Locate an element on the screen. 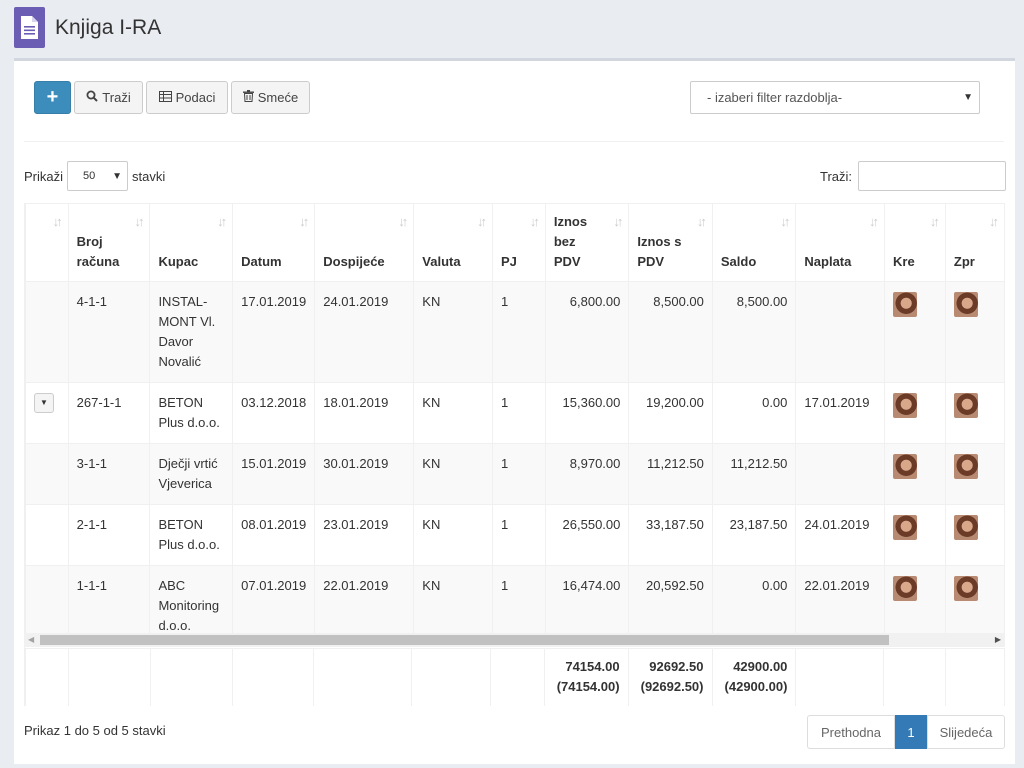 This screenshot has width=1024, height=768. prev-page-button: Prethodna is located at coordinates (851, 732).